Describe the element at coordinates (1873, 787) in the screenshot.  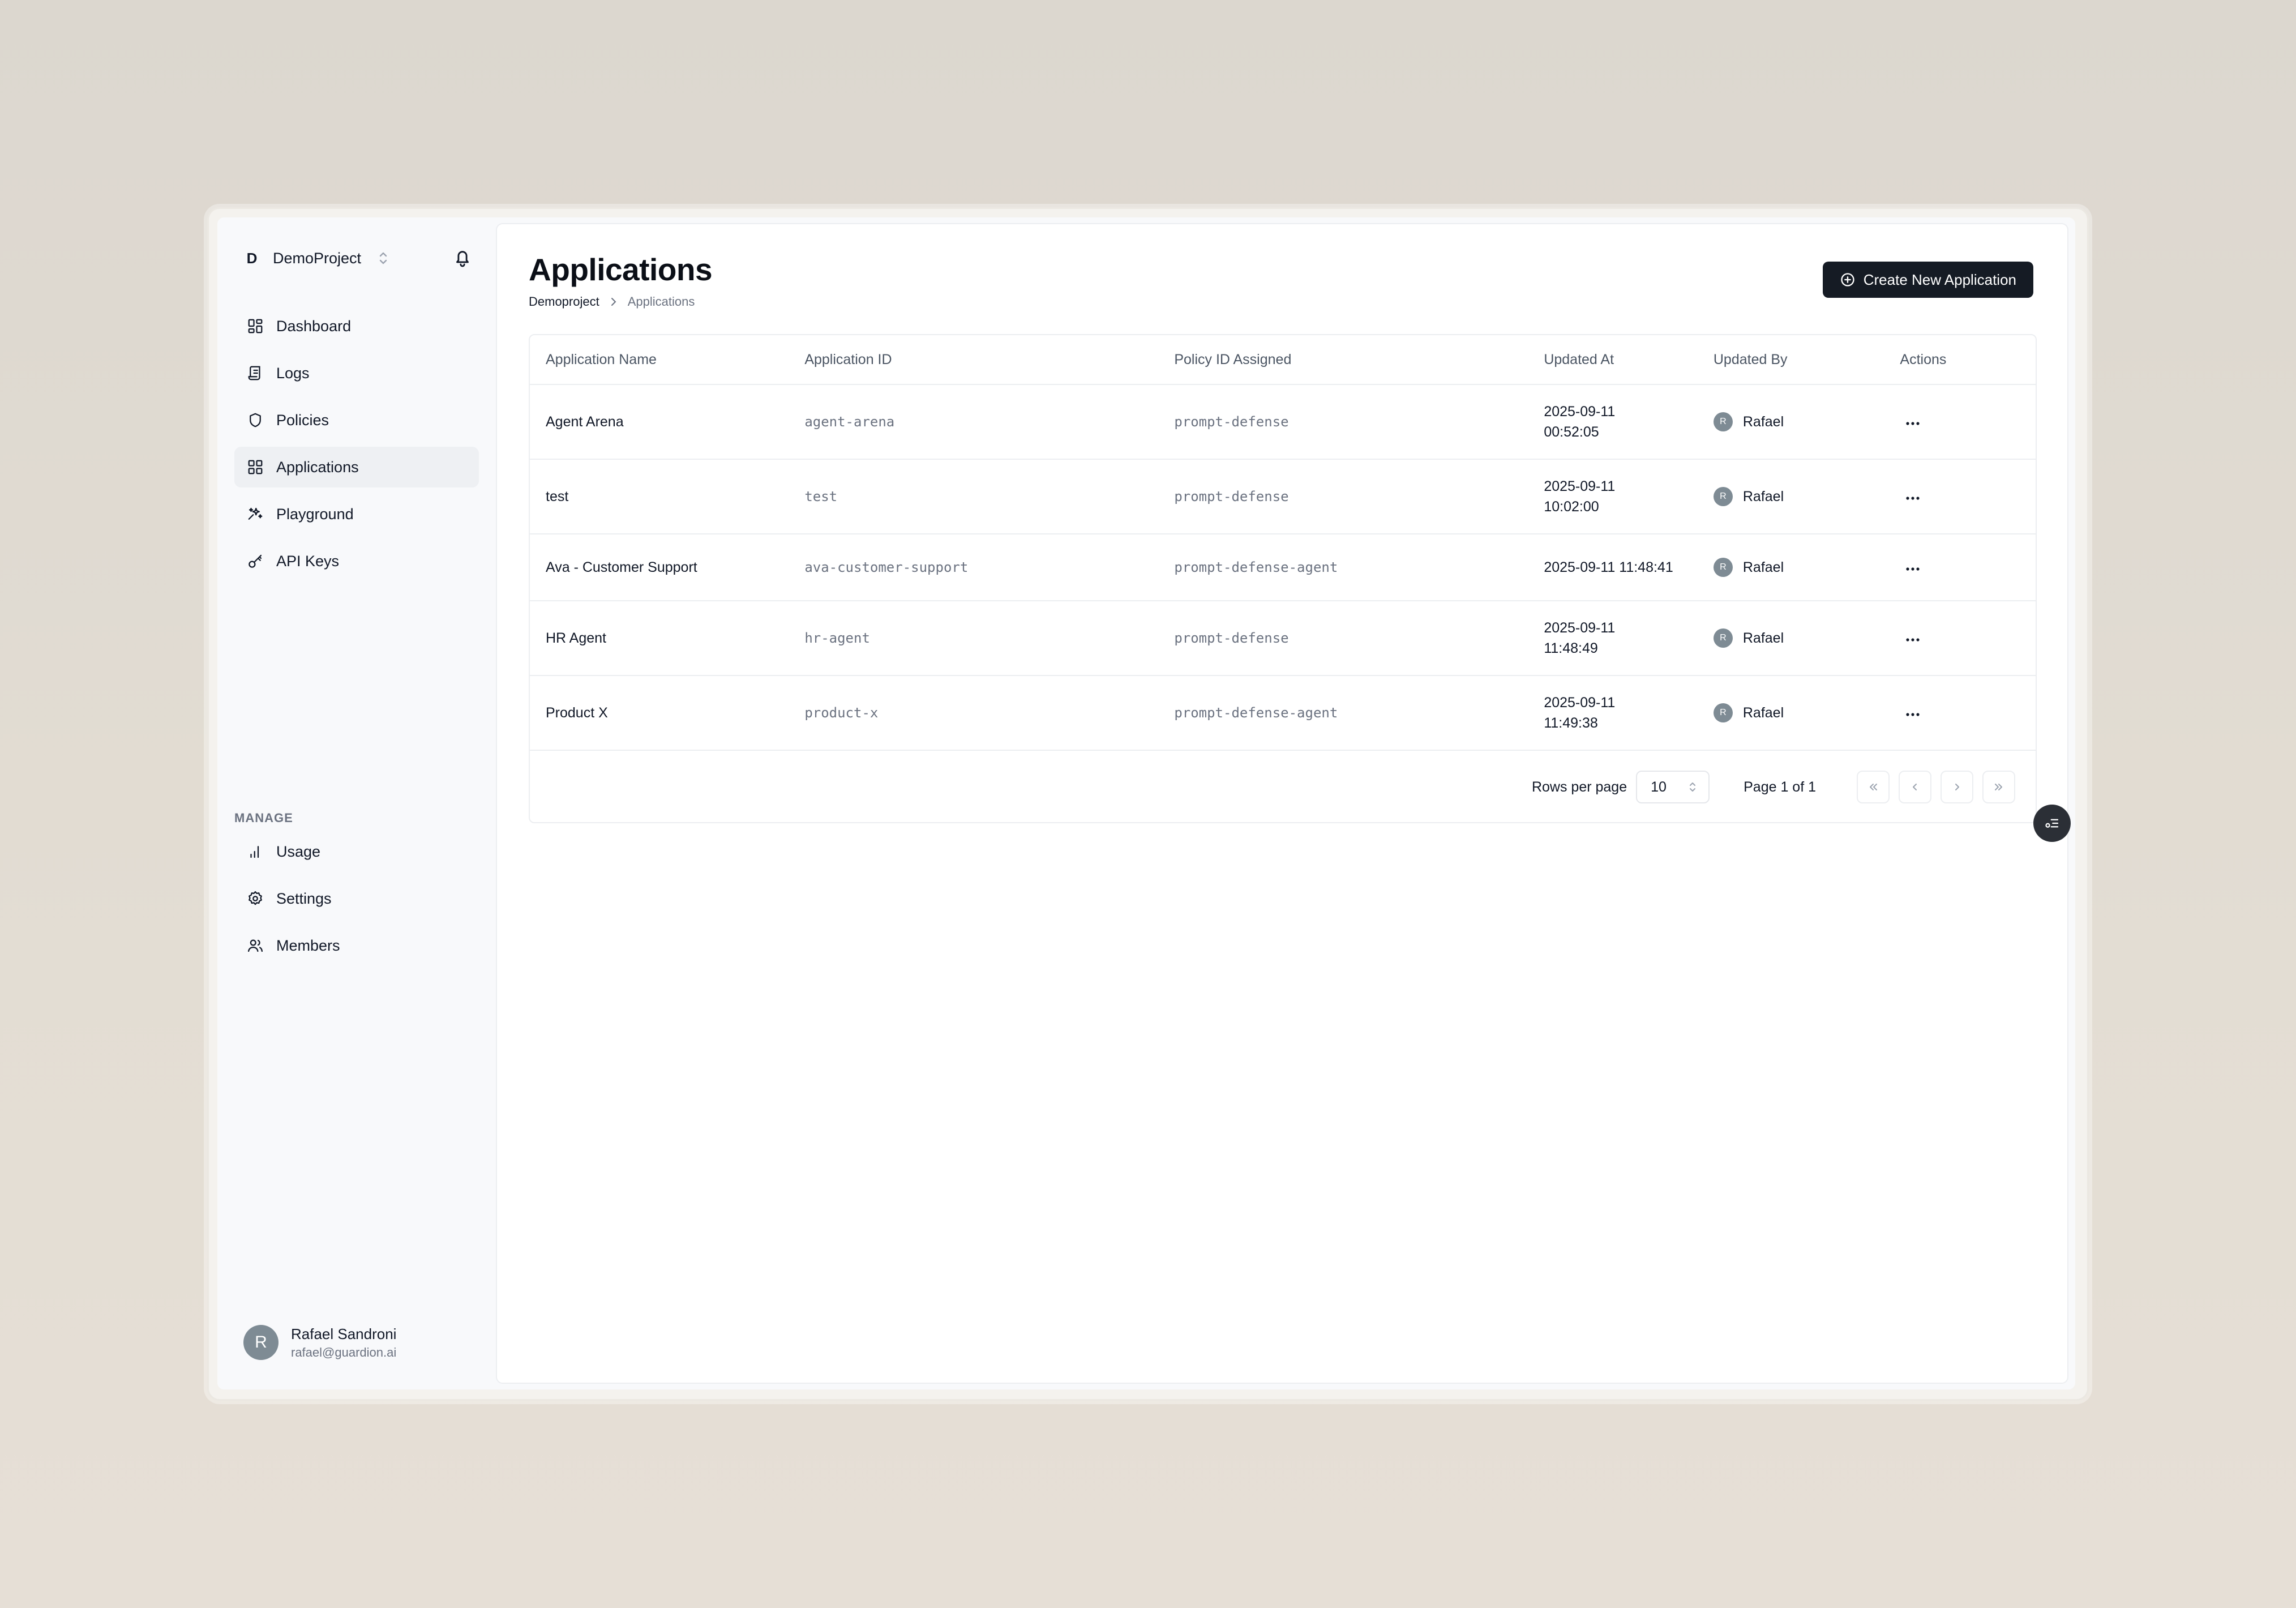
I see `first-page-button` at that location.